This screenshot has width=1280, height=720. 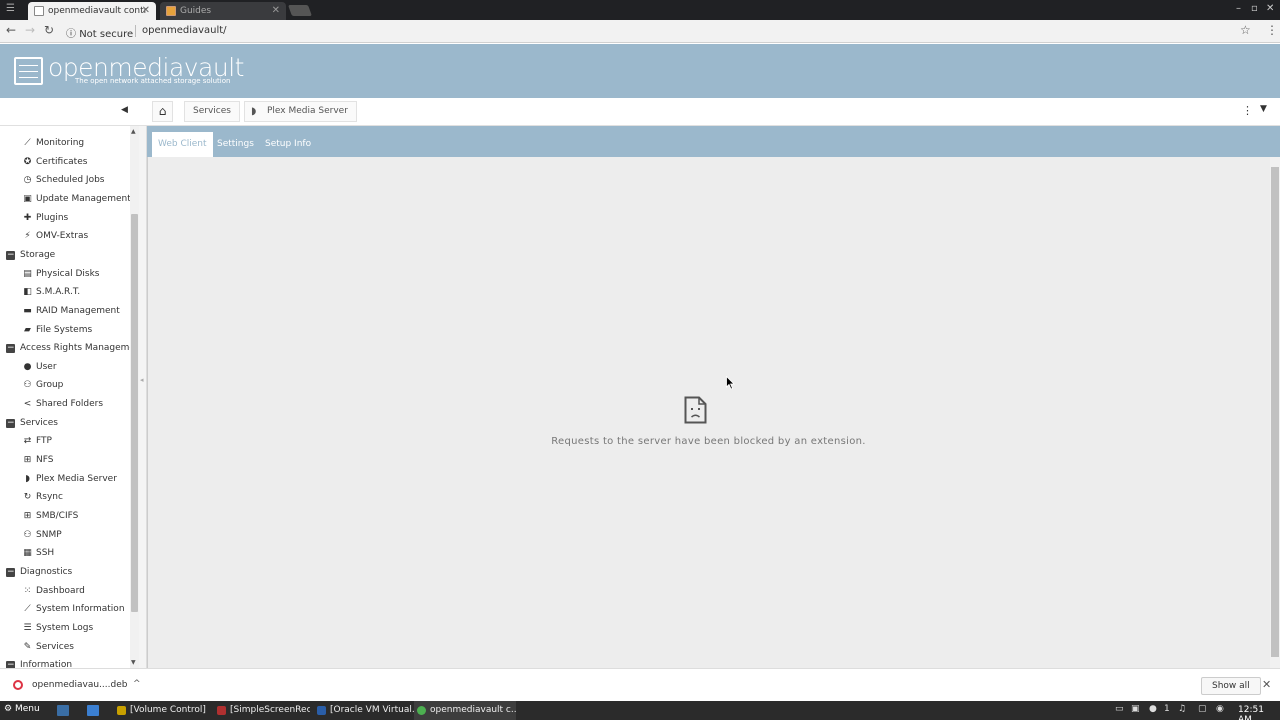 I want to click on bookmark-star-icon: ☆, so click(x=1245, y=30).